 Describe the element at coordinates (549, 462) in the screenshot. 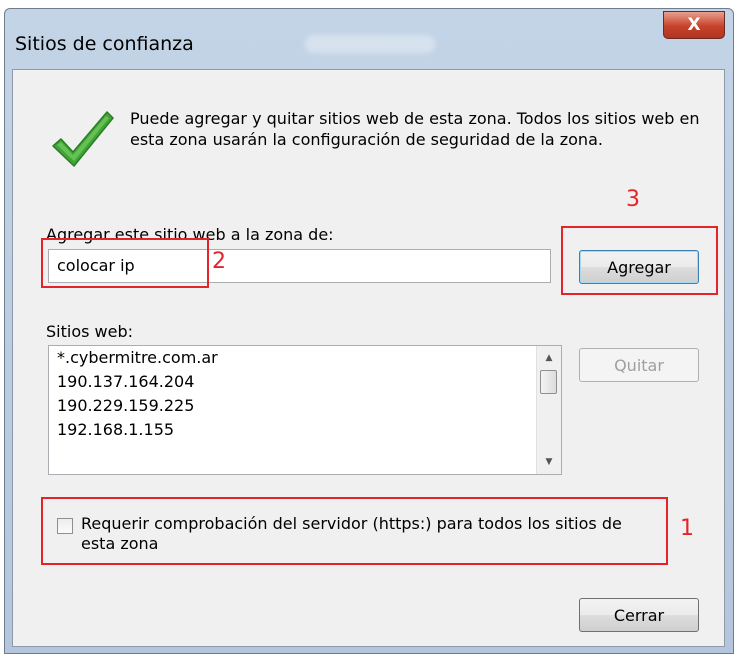

I see `scroll-down-icon: ▼` at that location.